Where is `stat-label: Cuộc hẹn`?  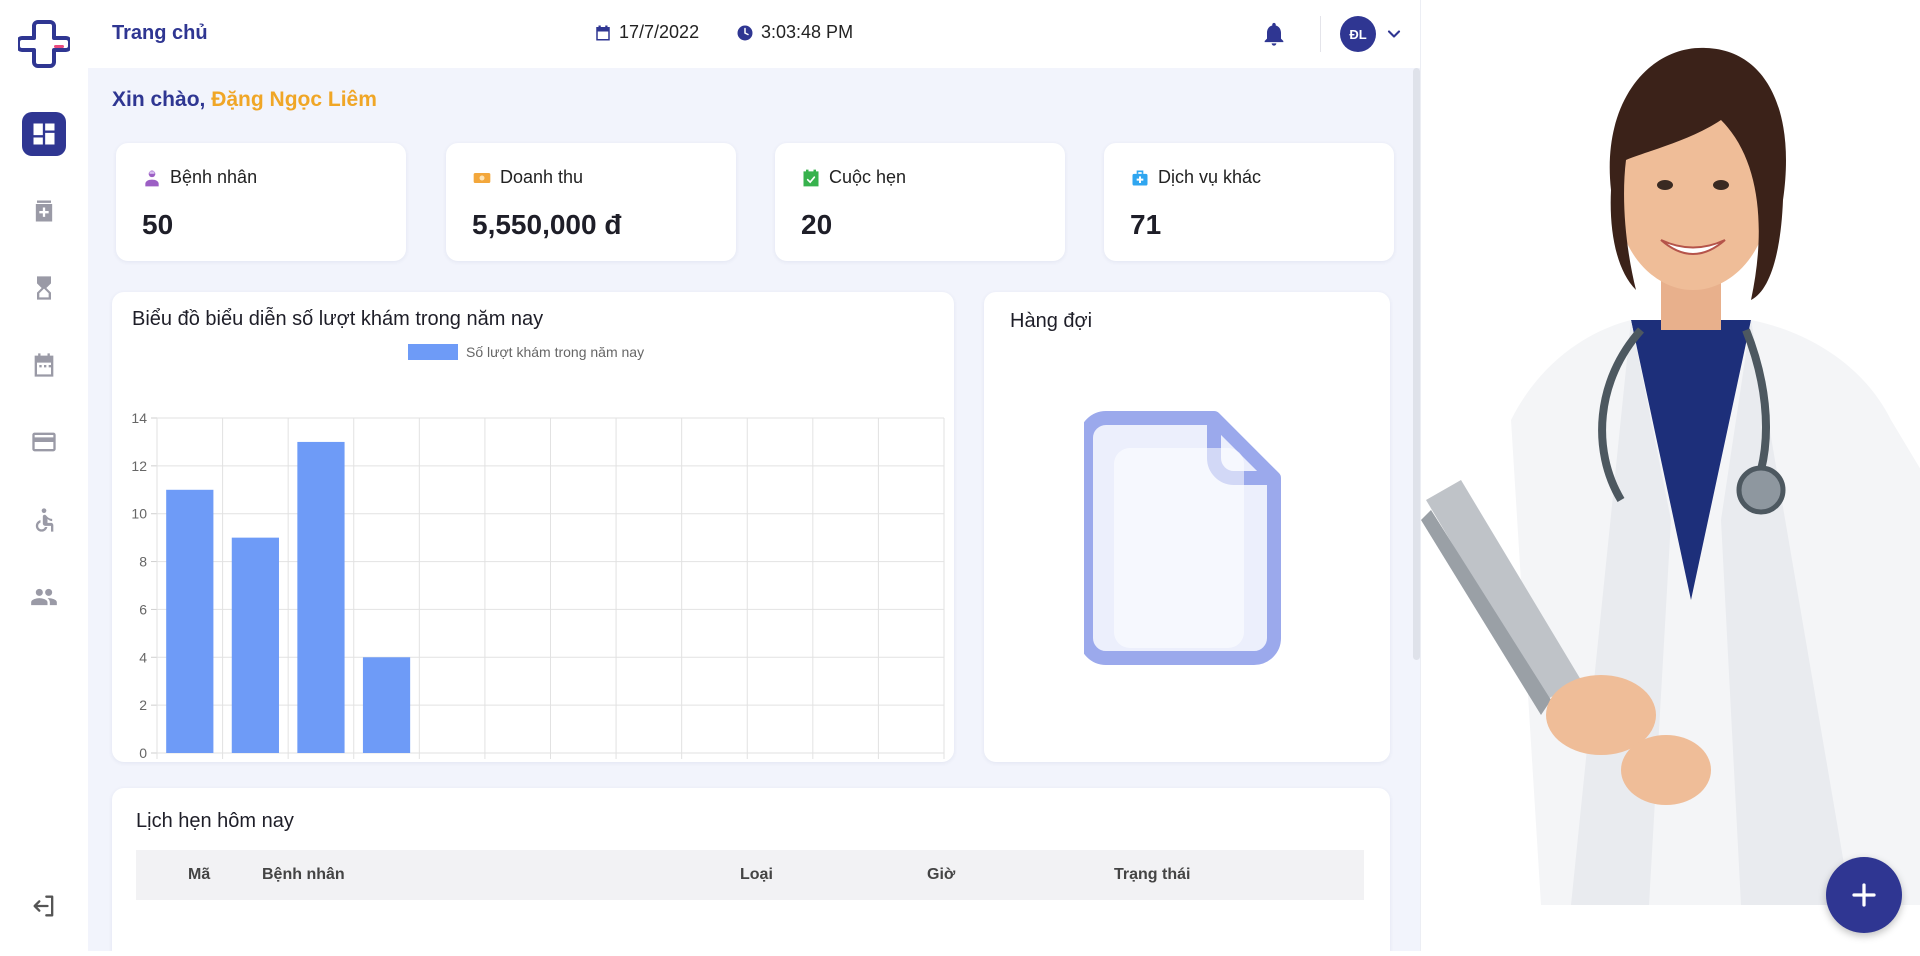 stat-label: Cuộc hẹn is located at coordinates (868, 177).